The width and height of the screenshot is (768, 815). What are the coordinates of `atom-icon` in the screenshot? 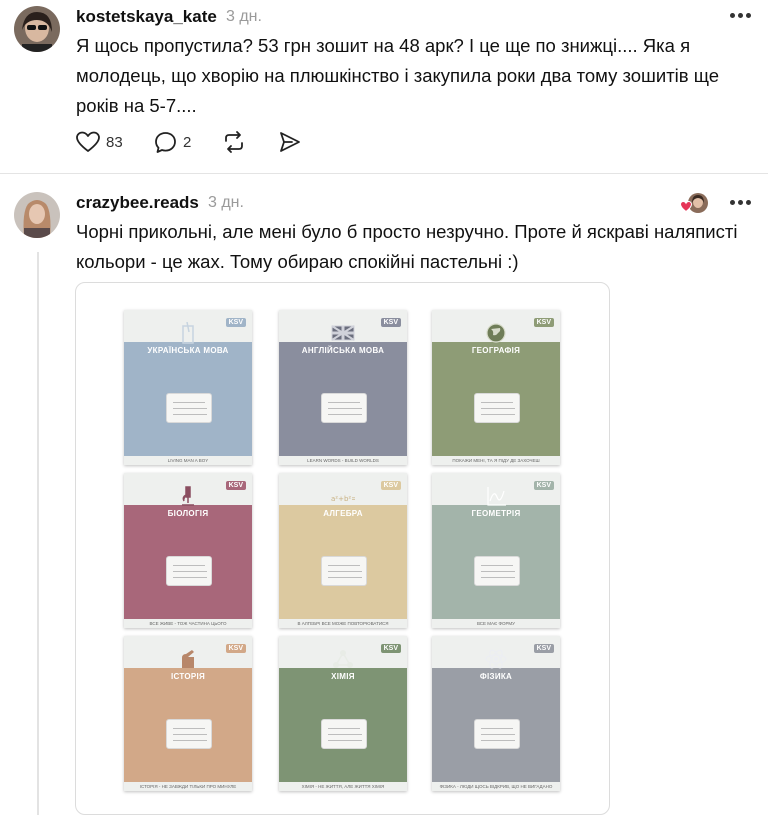 It's located at (496, 659).